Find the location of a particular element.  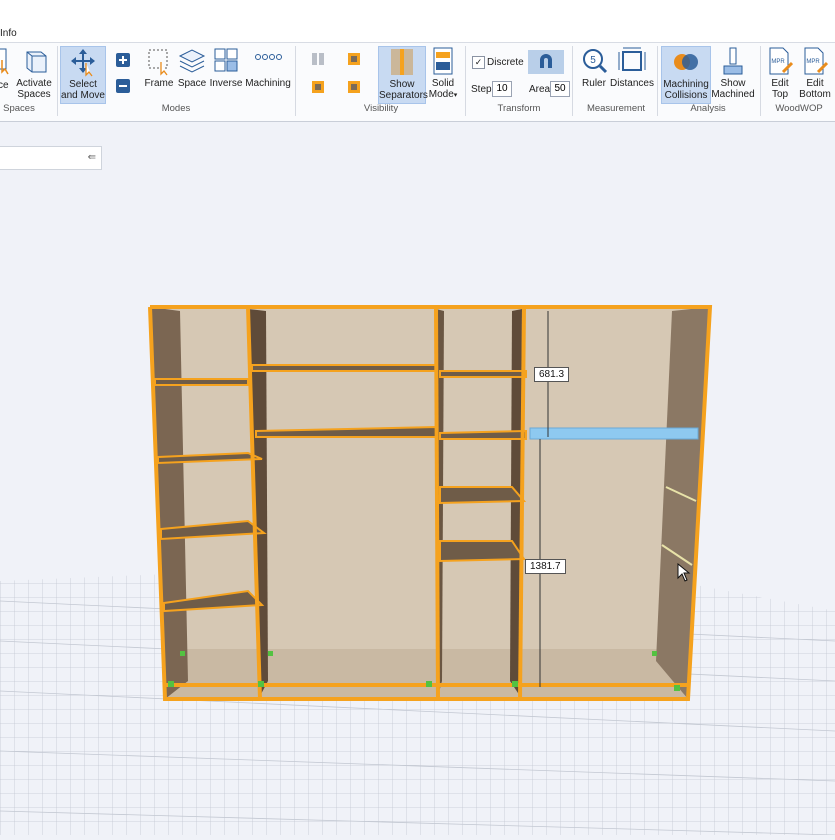

group-label-analysis: Analysis is located at coordinates (708, 108).